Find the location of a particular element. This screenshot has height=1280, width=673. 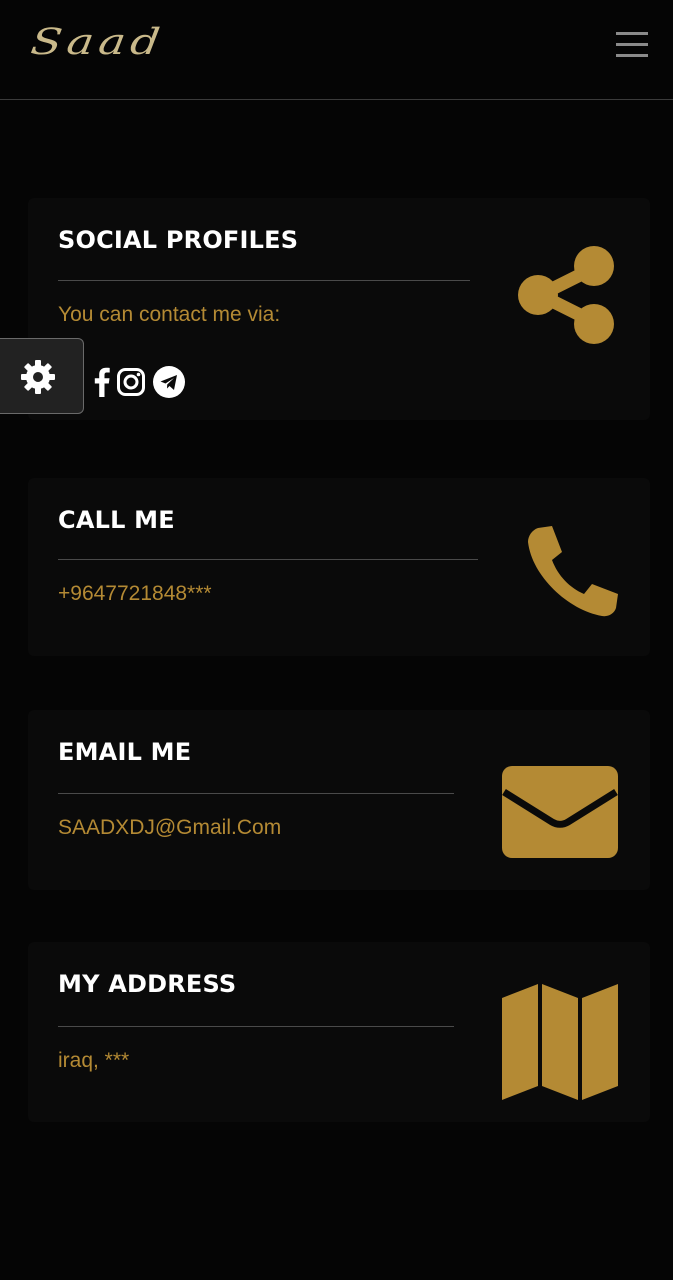

site-header: Saad is located at coordinates (336, 50).